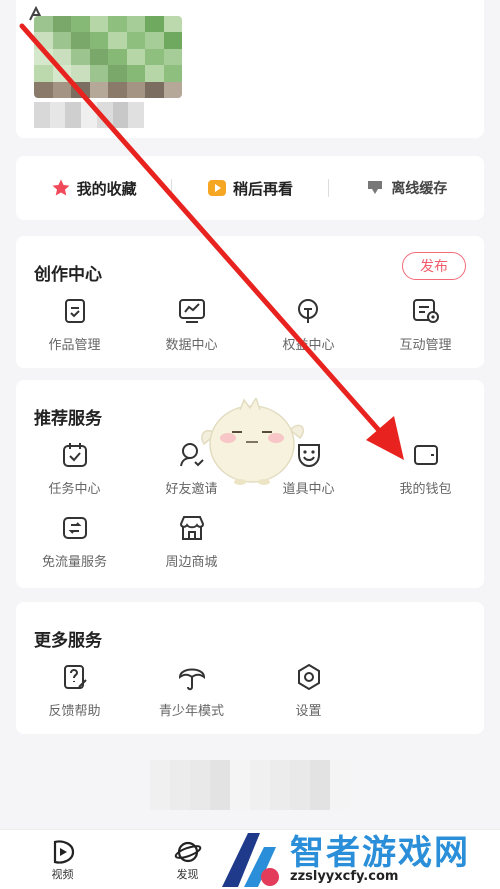 This screenshot has height=889, width=500. I want to click on nav-video: 视频, so click(62, 859).